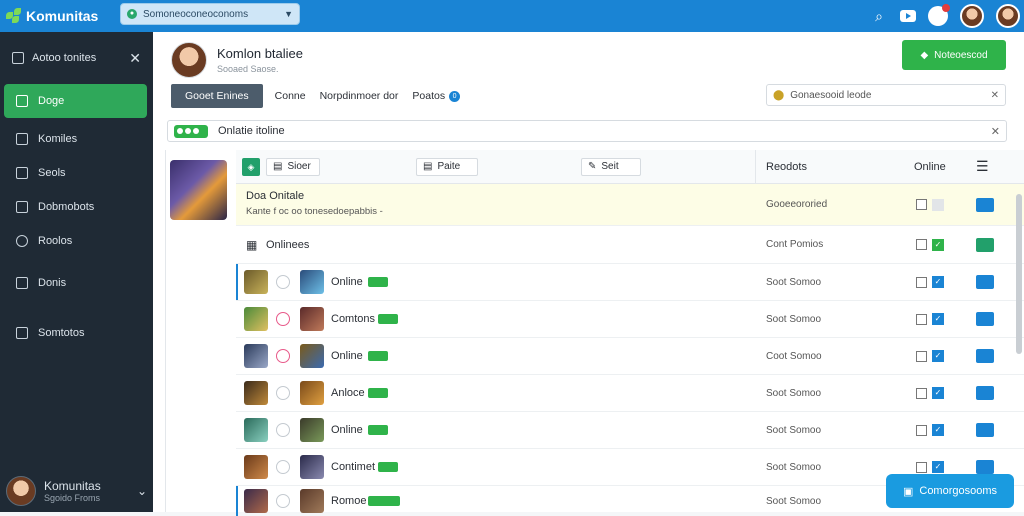 The width and height of the screenshot is (1024, 516). I want to click on sidebar-item-doge: Doge, so click(75, 101).